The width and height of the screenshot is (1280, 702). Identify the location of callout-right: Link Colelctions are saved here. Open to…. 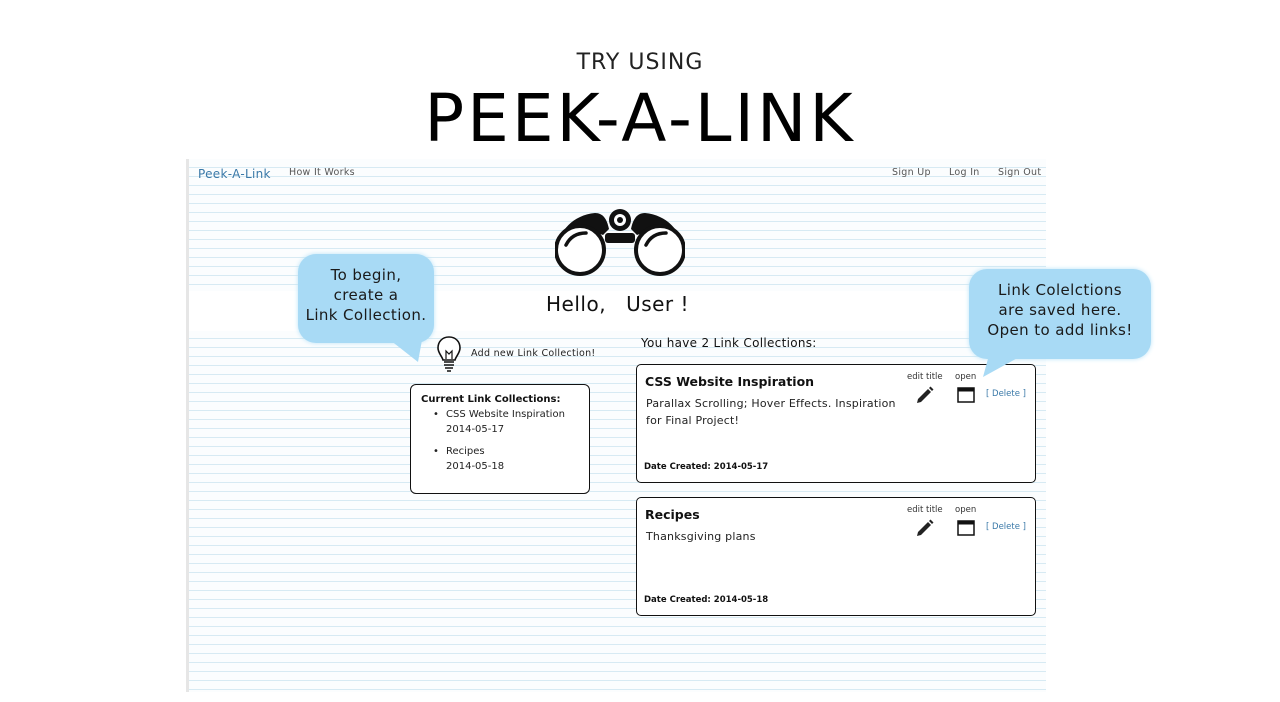
(1060, 323).